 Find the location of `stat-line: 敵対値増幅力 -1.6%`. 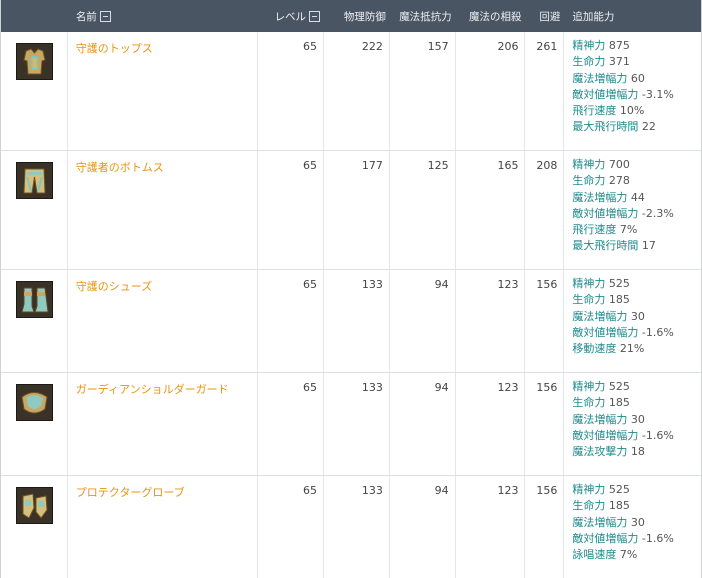

stat-line: 敵対値増幅力 -1.6% is located at coordinates (636, 333).